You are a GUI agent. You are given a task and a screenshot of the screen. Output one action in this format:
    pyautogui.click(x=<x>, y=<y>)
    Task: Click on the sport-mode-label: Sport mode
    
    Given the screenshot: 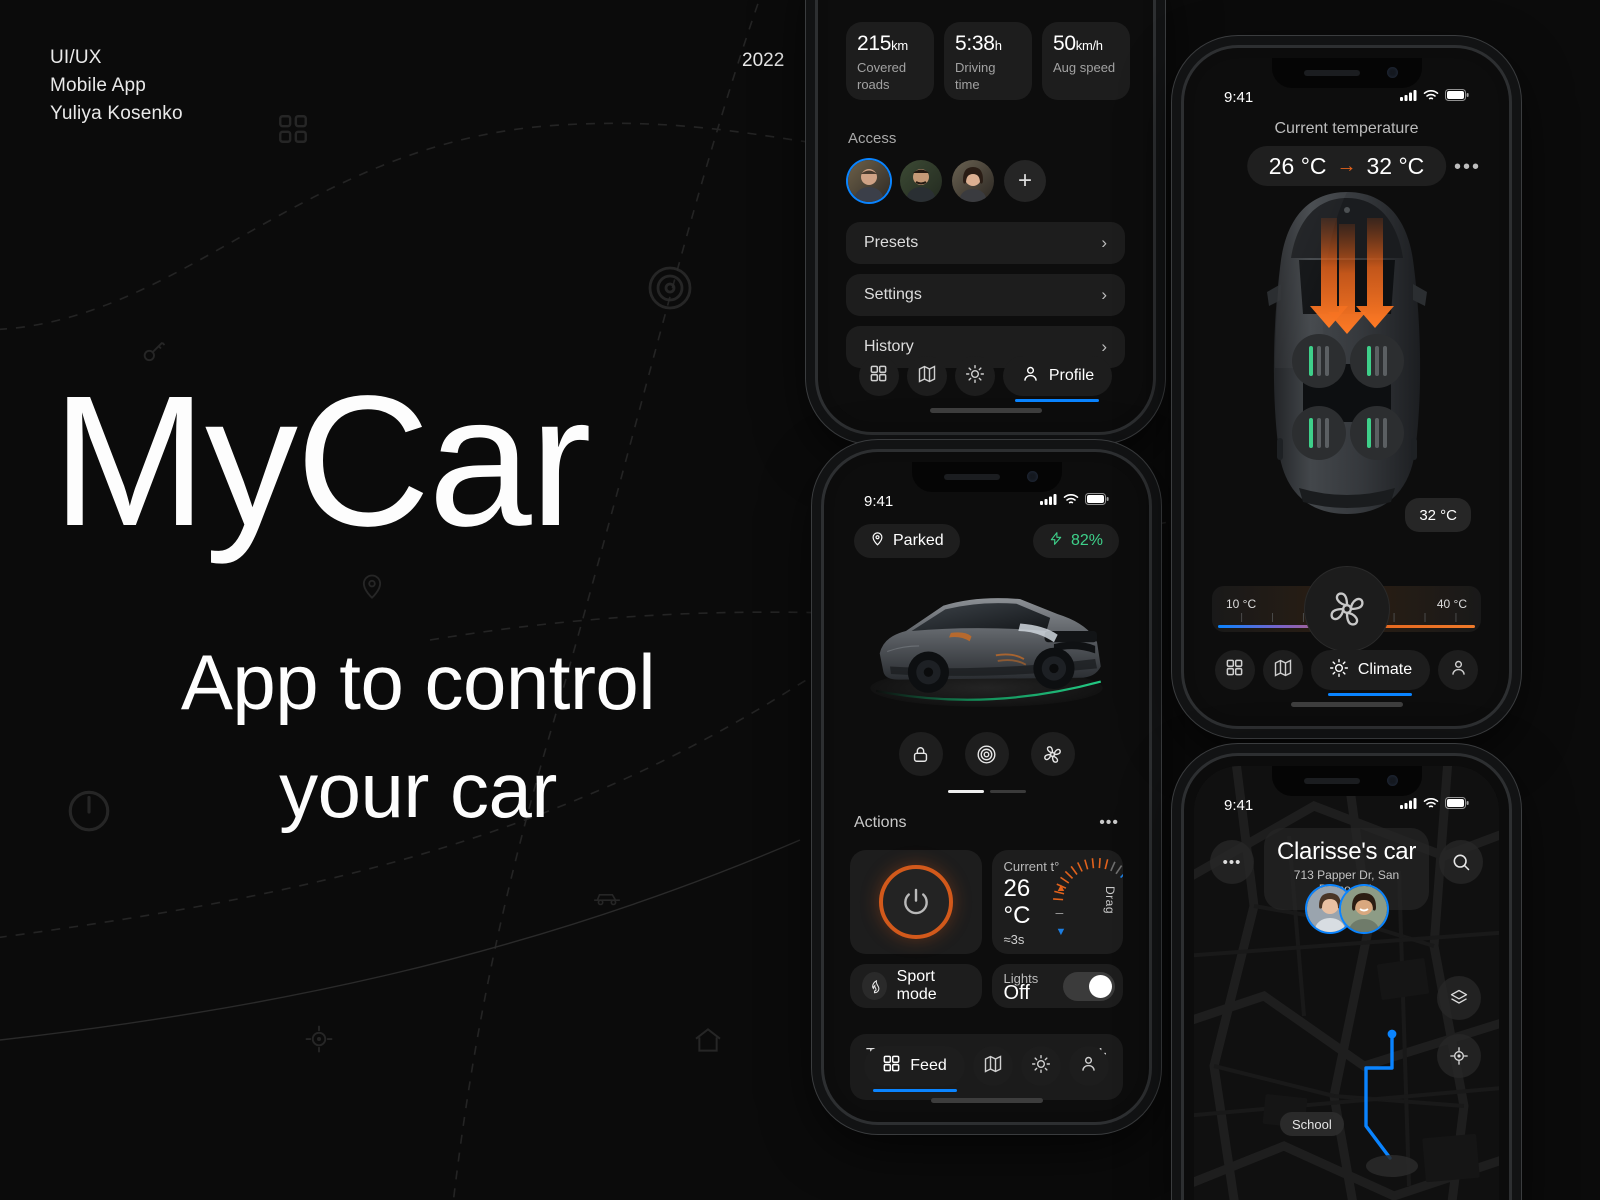 What is the action you would take?
    pyautogui.click(x=916, y=985)
    